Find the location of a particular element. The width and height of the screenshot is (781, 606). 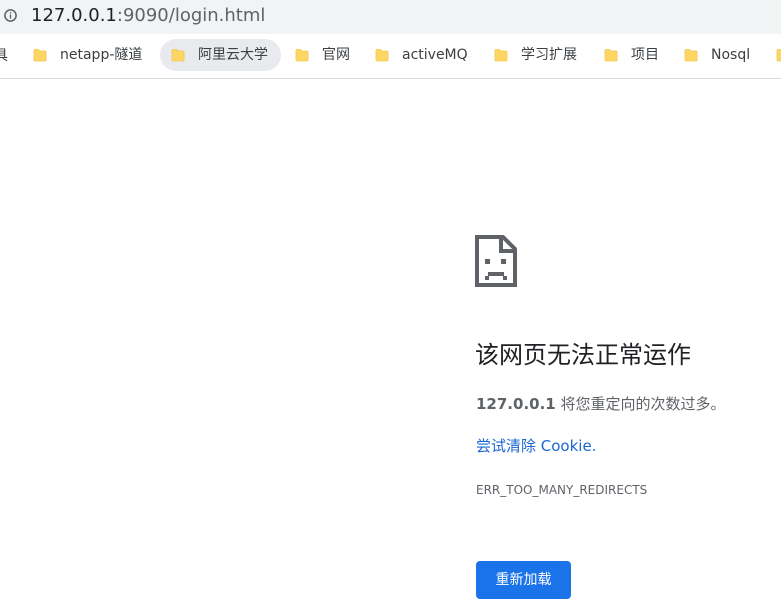

url-path: :9090/login.html is located at coordinates (191, 15).